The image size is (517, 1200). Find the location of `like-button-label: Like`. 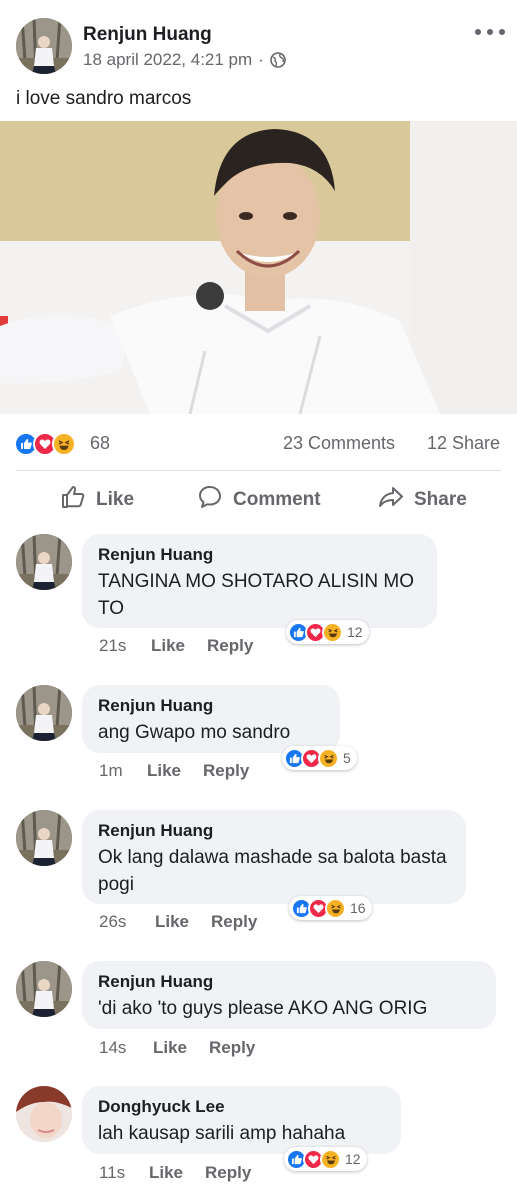

like-button-label: Like is located at coordinates (115, 499).